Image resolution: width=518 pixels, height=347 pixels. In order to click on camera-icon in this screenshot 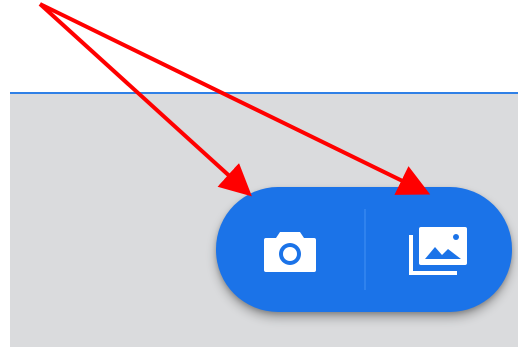, I will do `click(290, 251)`.